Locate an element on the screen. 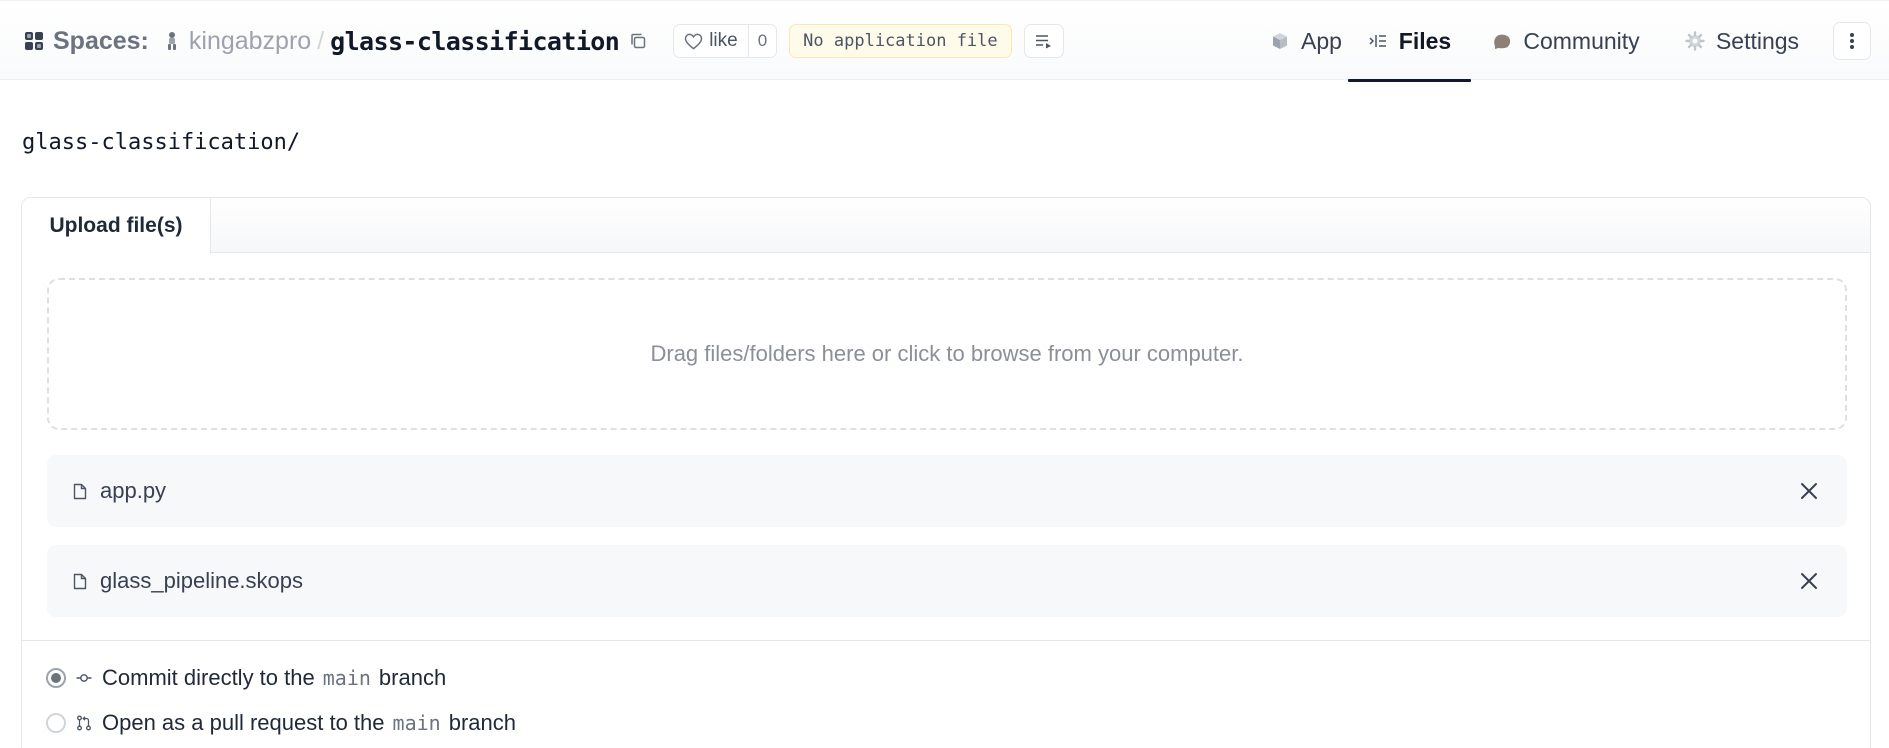  commit-direct-option: Commit directly to the main branch is located at coordinates (246, 678).